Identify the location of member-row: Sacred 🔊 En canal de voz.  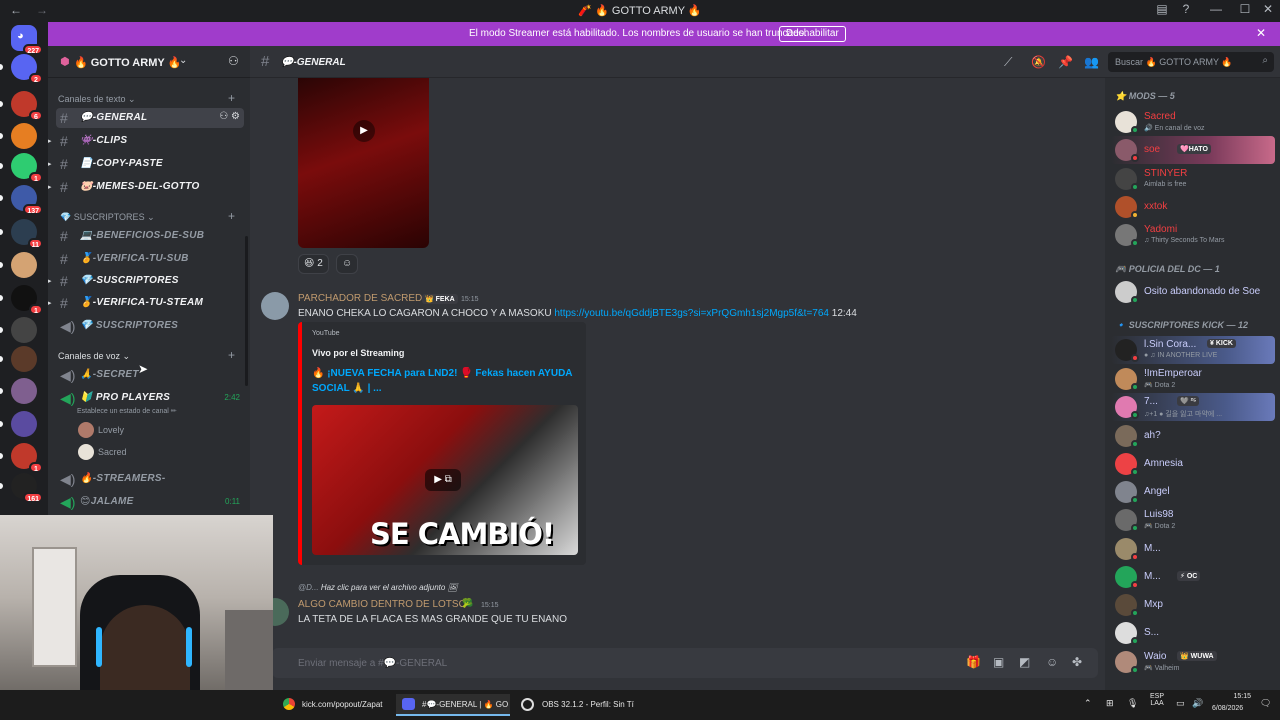
(1193, 122).